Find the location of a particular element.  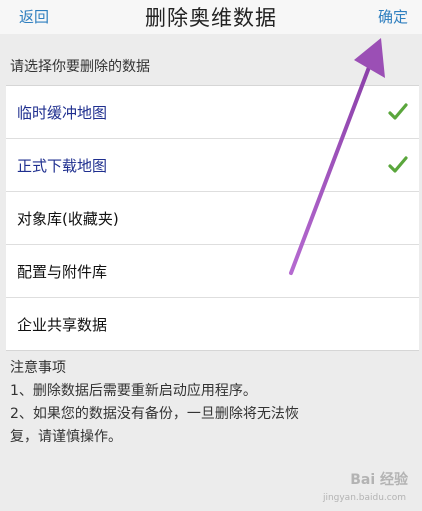

section-label: 请选择你要删除的数据 is located at coordinates (80, 67).